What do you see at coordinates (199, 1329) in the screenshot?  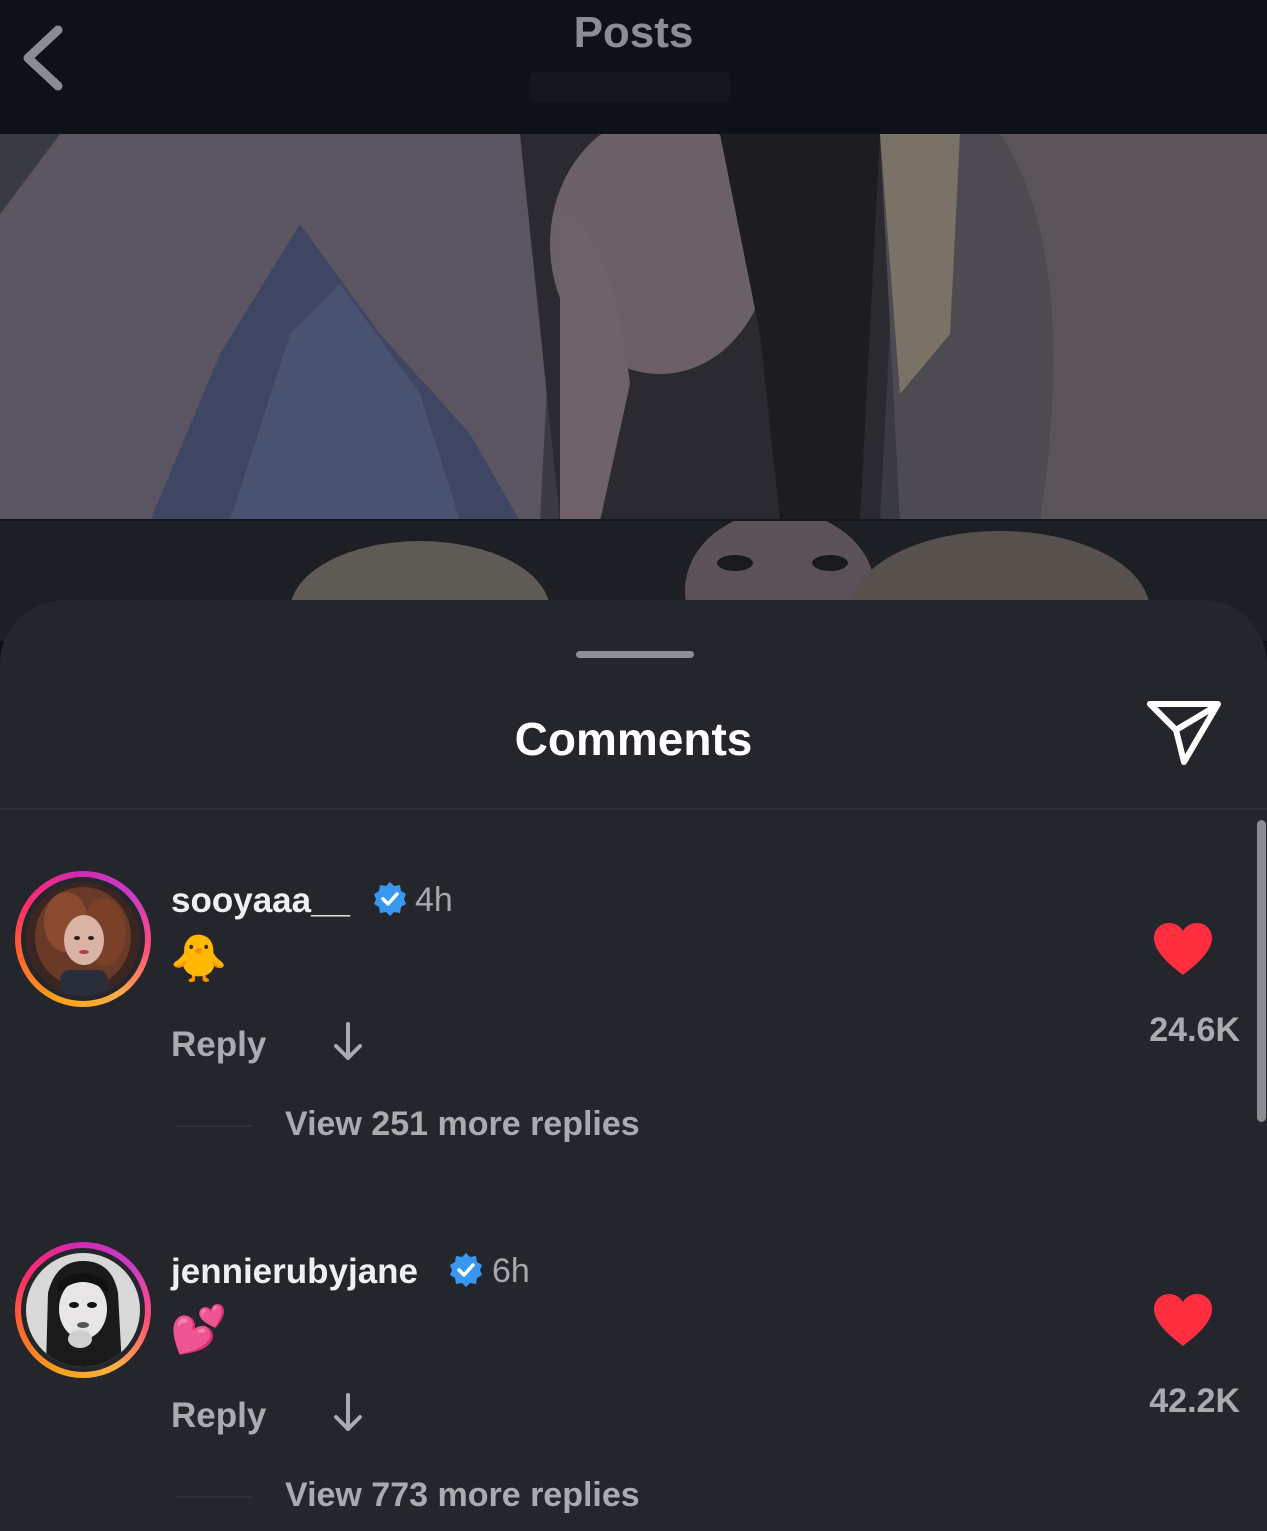 I see `comment-text: 💕` at bounding box center [199, 1329].